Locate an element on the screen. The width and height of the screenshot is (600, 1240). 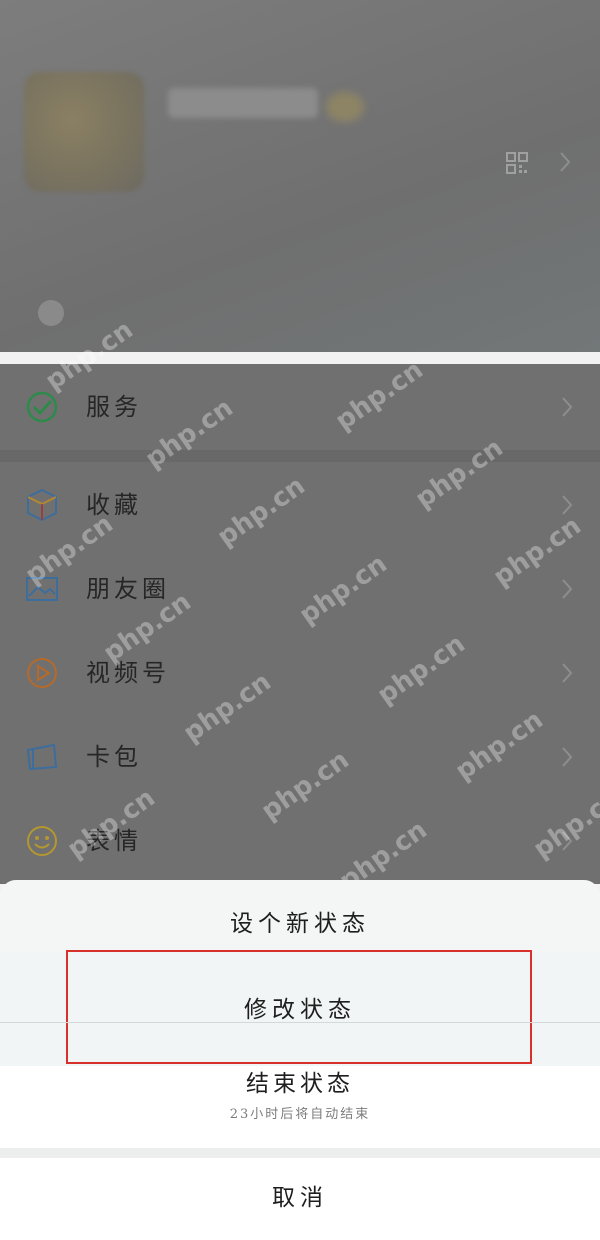
moments-picture-icon is located at coordinates (42, 589).